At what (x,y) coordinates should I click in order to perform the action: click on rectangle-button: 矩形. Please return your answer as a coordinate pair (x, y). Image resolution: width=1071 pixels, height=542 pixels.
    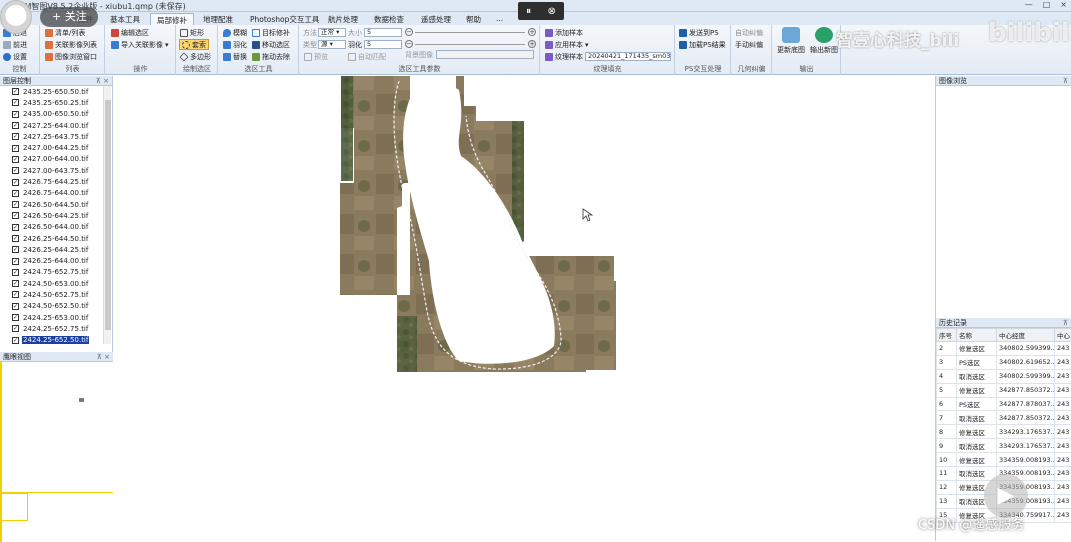
    Looking at the image, I should click on (192, 32).